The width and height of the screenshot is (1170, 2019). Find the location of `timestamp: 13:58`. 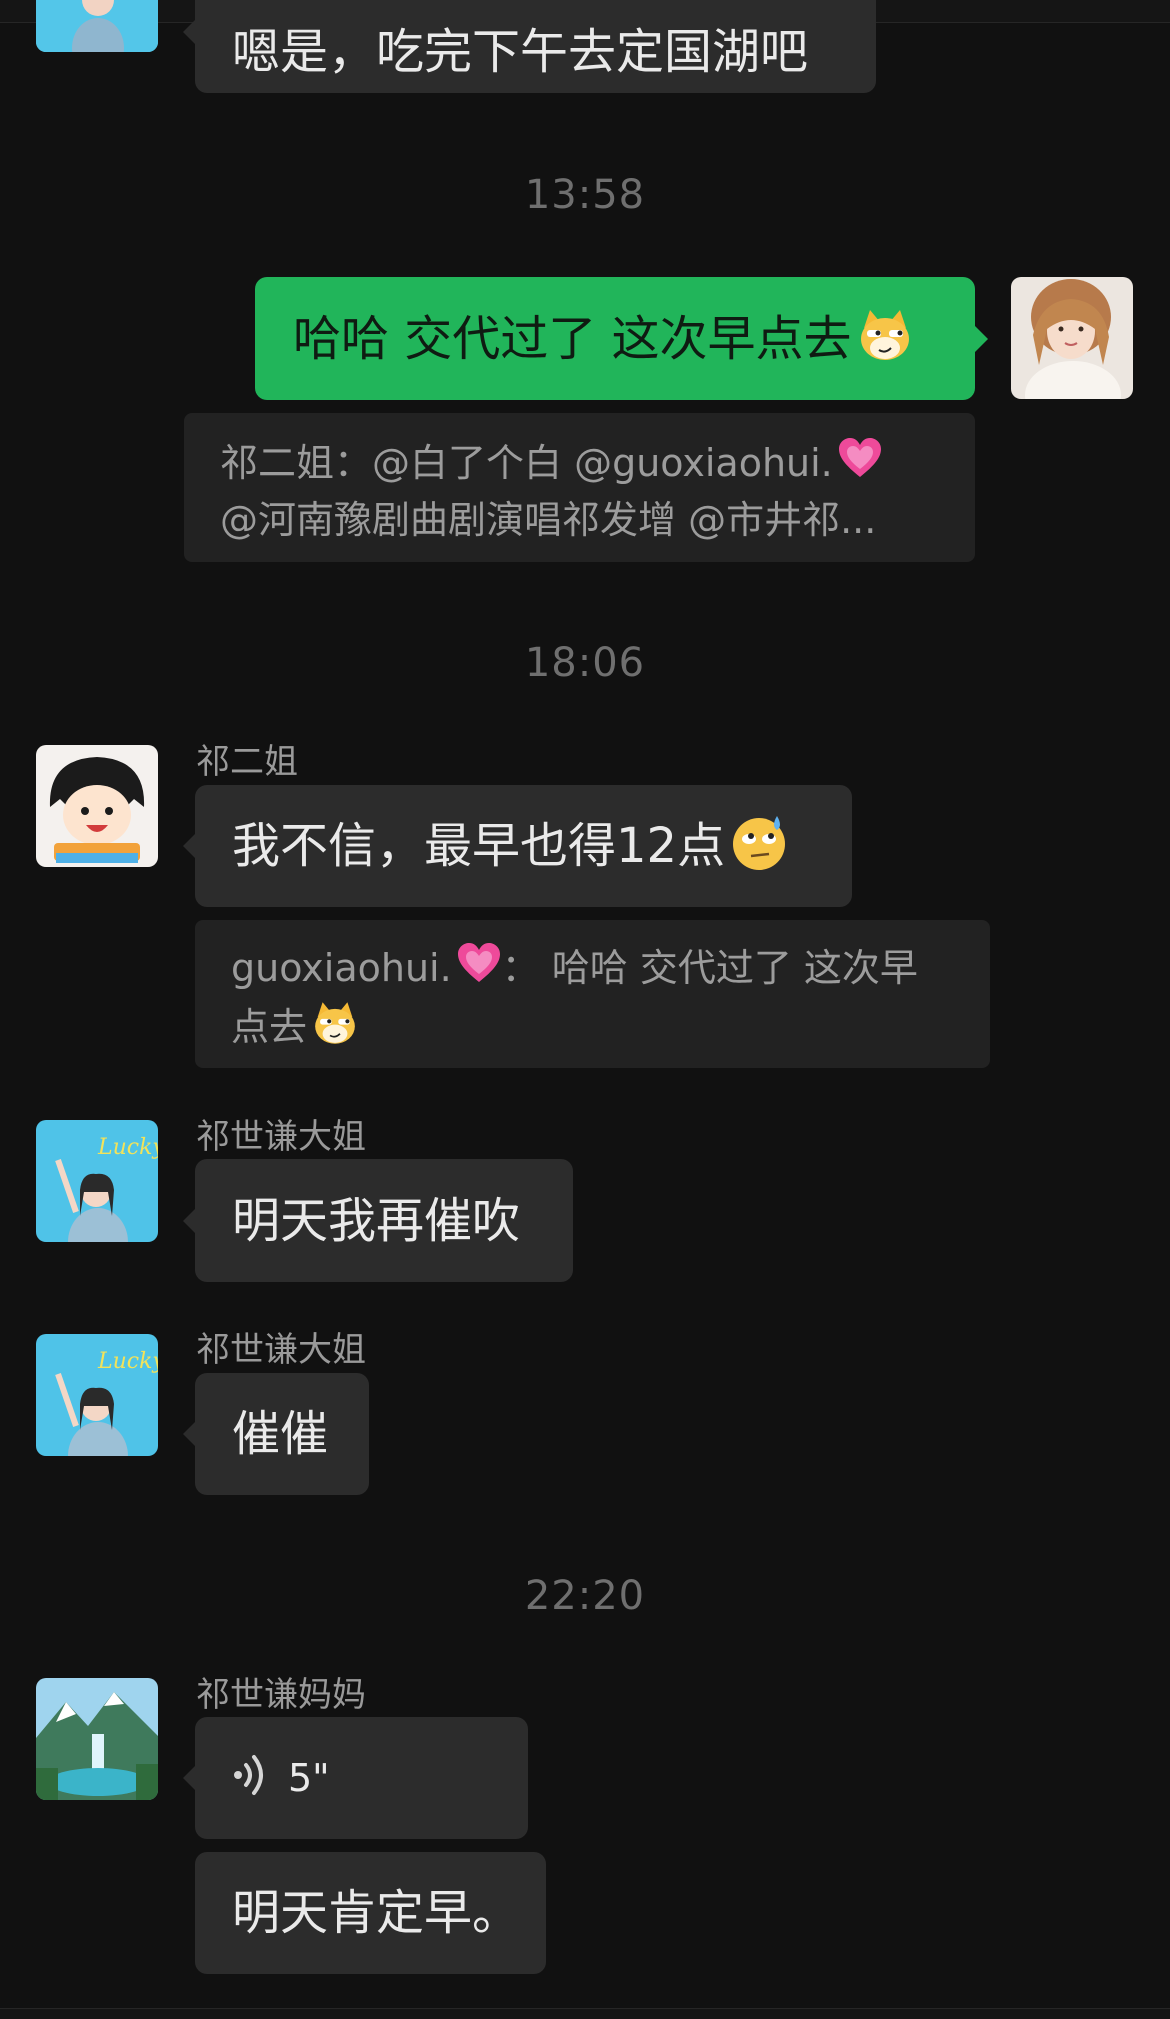

timestamp: 13:58 is located at coordinates (585, 195).